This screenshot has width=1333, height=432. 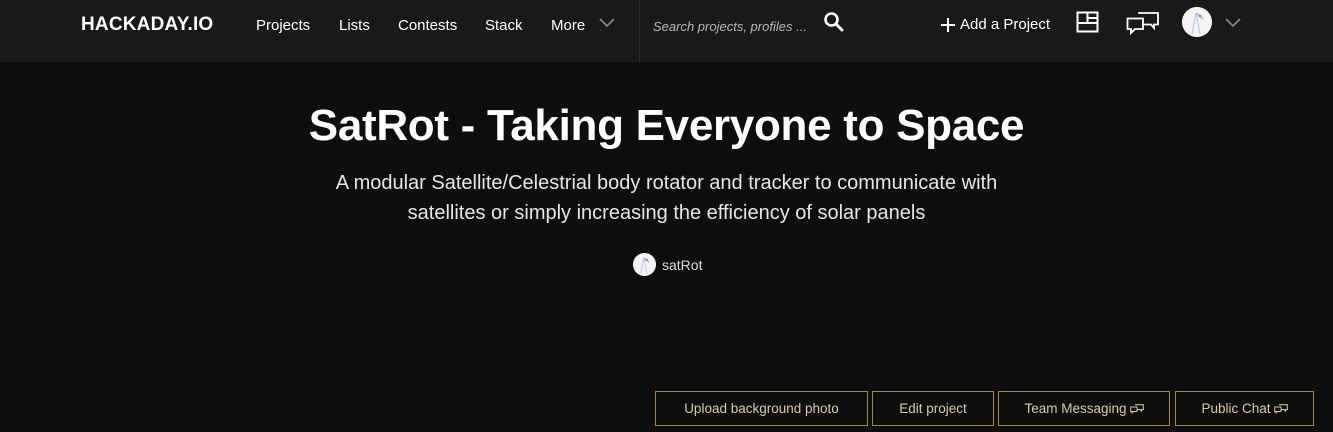 I want to click on upload-background-photo-button: Upload background photo, so click(x=761, y=408).